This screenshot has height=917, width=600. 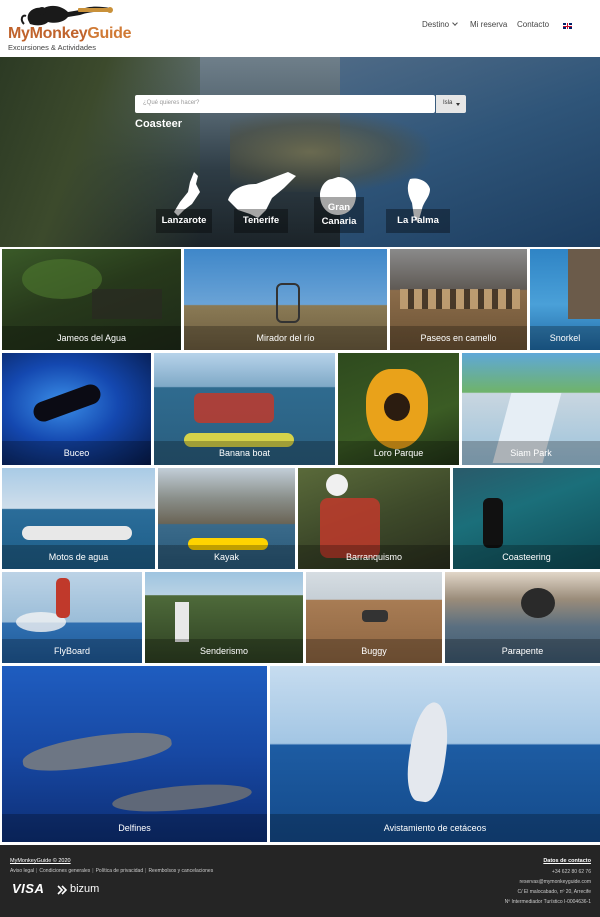 I want to click on footer-link-privacidad: Política de privacidad, so click(x=120, y=871).